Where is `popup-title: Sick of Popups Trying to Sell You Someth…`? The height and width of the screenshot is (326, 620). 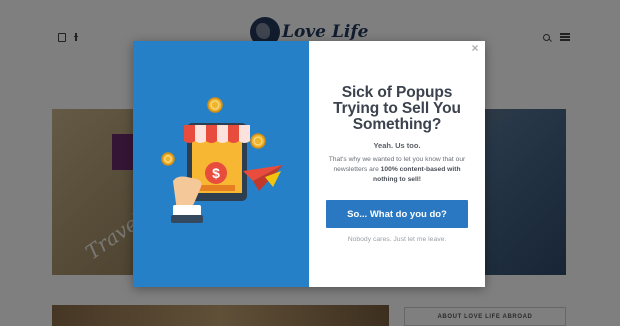 popup-title: Sick of Popups Trying to Sell You Someth… is located at coordinates (397, 109).